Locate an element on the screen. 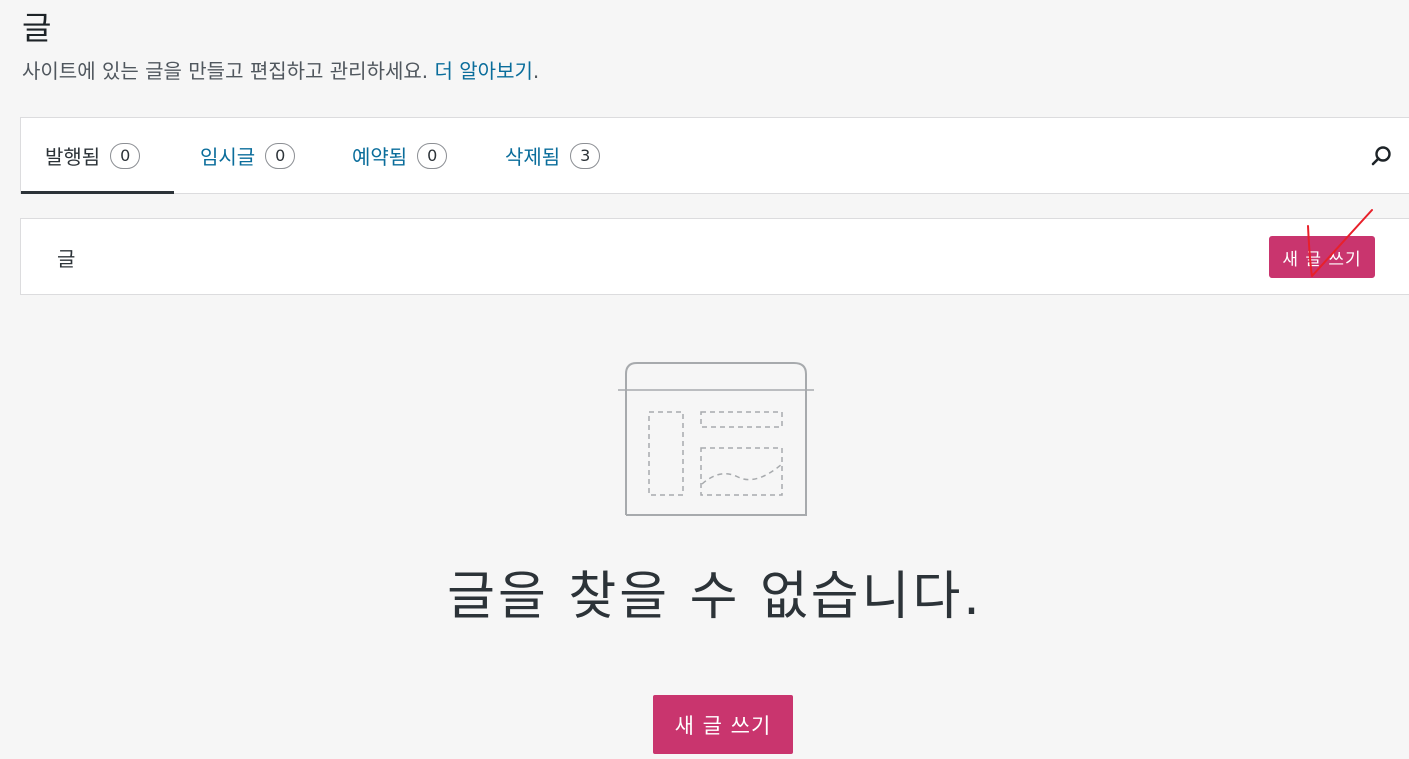 The image size is (1409, 759). subtitle-text: 사이트에 있는 글을 만들고 편집하고 관리하세요. is located at coordinates (225, 71).